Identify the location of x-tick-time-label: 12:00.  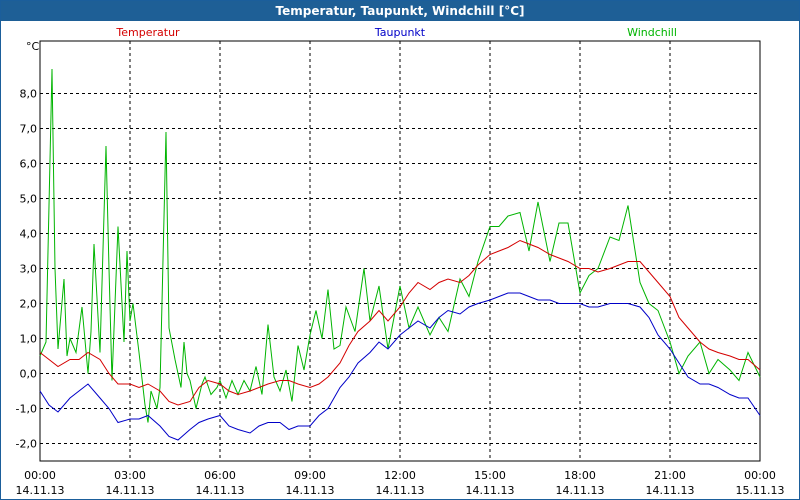
(400, 475).